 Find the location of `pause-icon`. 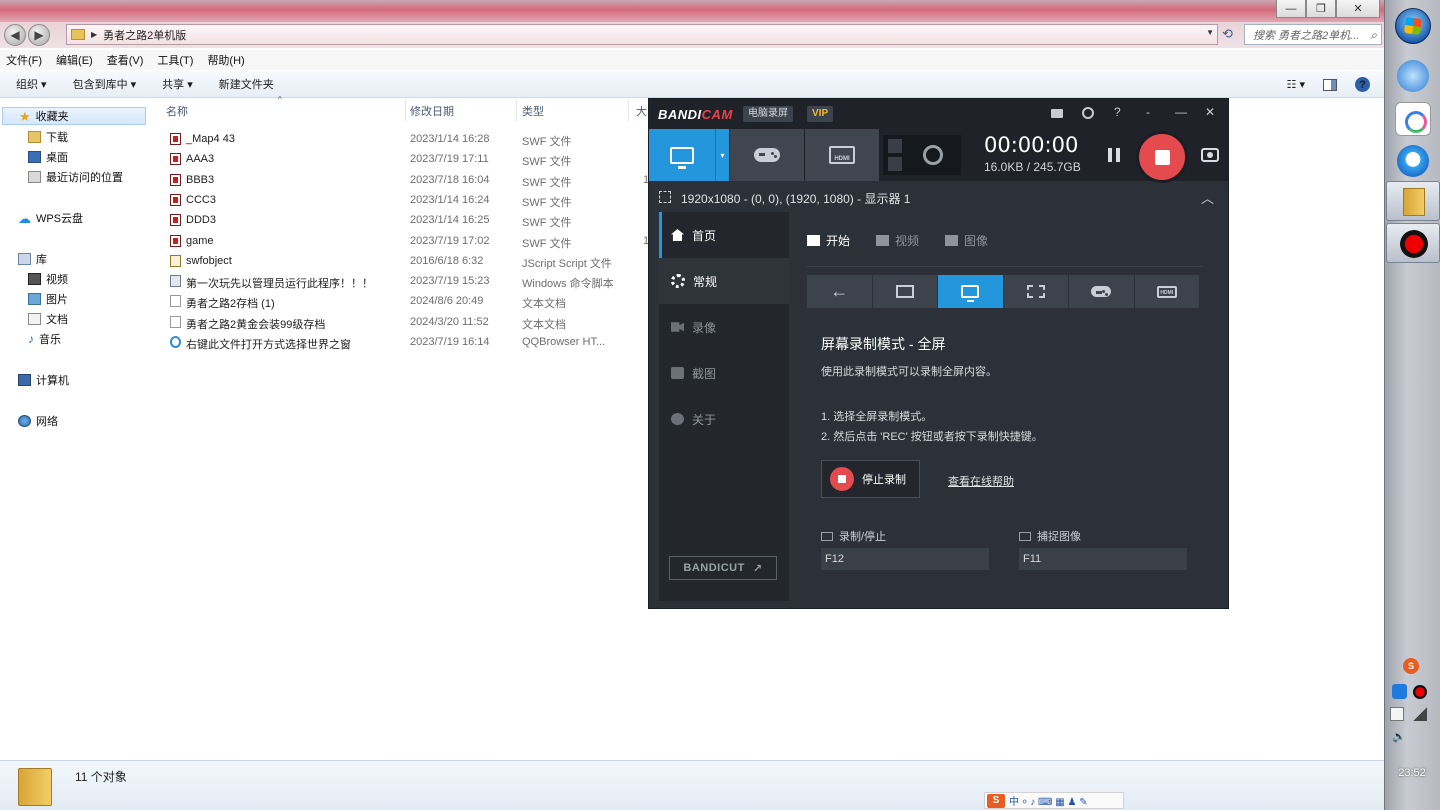

pause-icon is located at coordinates (1114, 155).